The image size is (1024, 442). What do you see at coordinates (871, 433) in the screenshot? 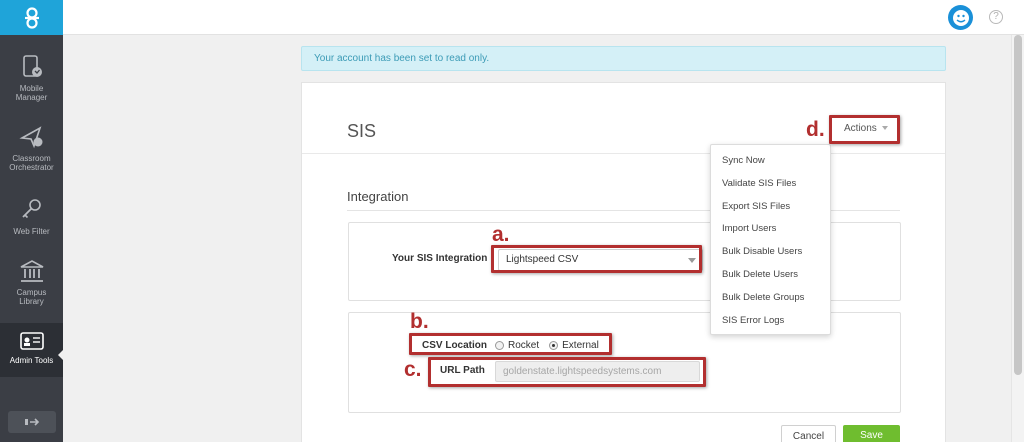
I see `save-button: Save` at bounding box center [871, 433].